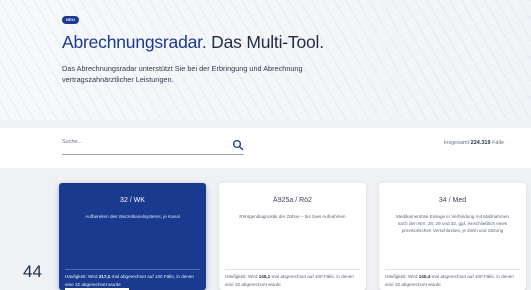 Image resolution: width=531 pixels, height=290 pixels. I want to click on page-number: 44, so click(32, 271).